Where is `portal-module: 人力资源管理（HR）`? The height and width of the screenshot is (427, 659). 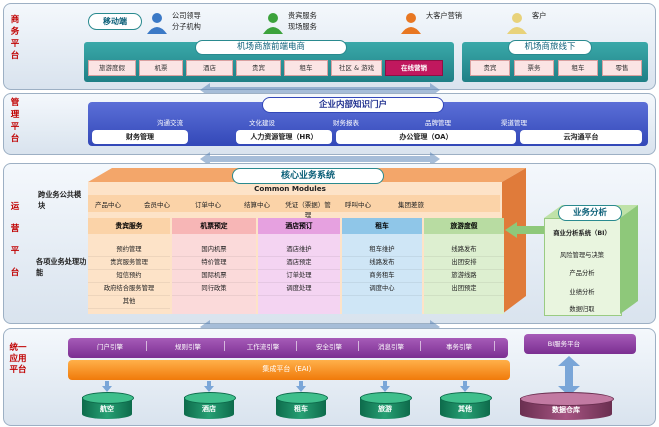
portal-module: 人力资源管理（HR） is located at coordinates (284, 137).